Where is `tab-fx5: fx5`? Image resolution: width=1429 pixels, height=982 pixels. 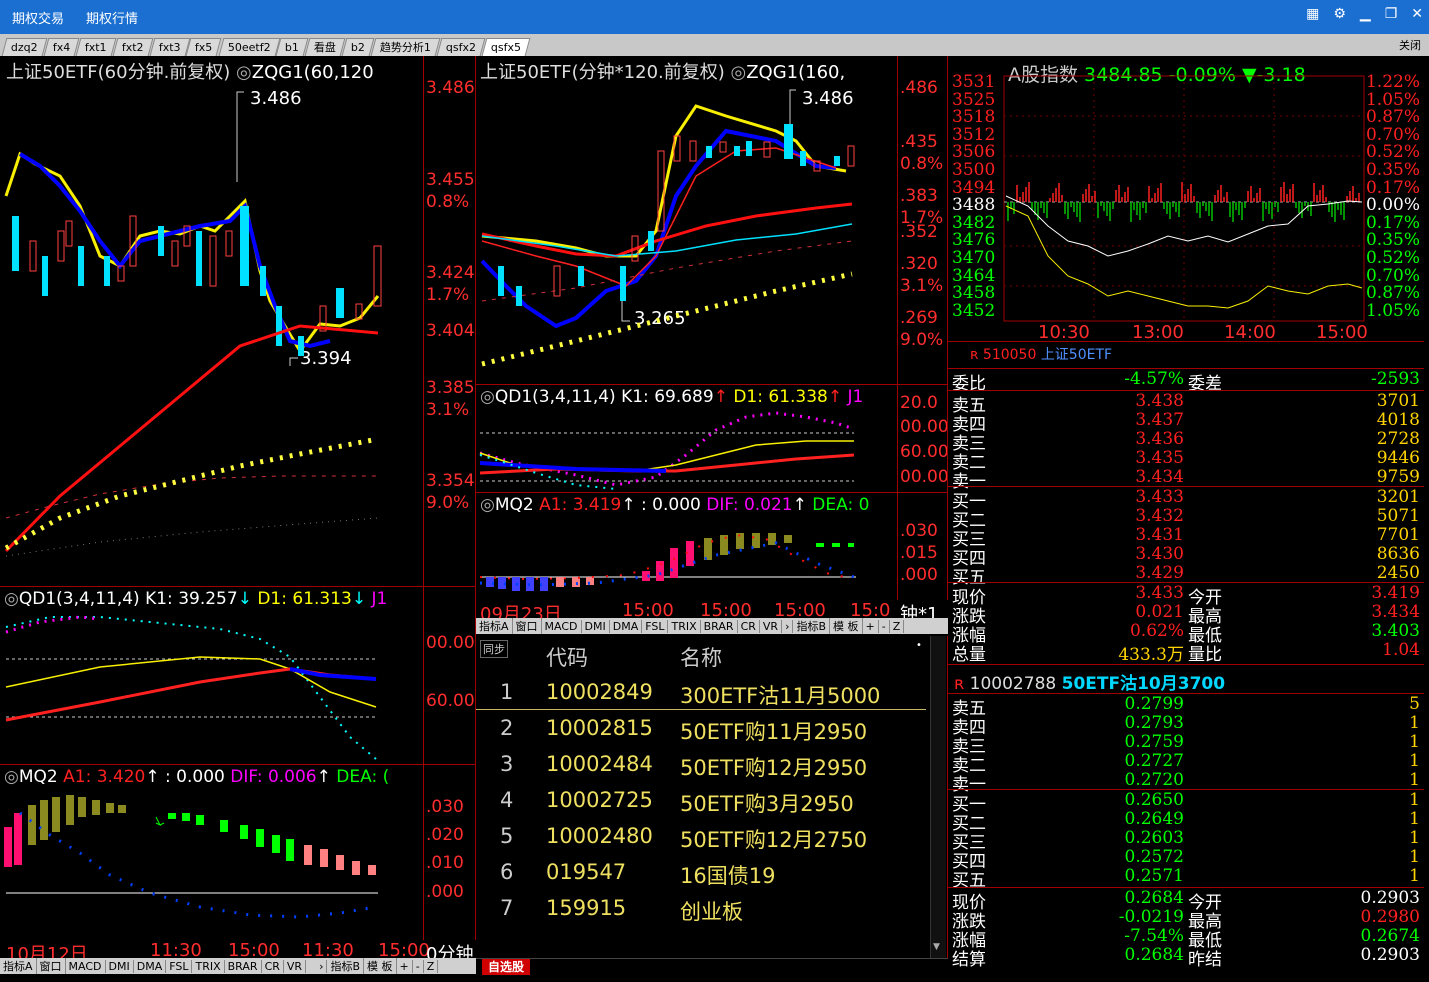 tab-fx5: fx5 is located at coordinates (204, 47).